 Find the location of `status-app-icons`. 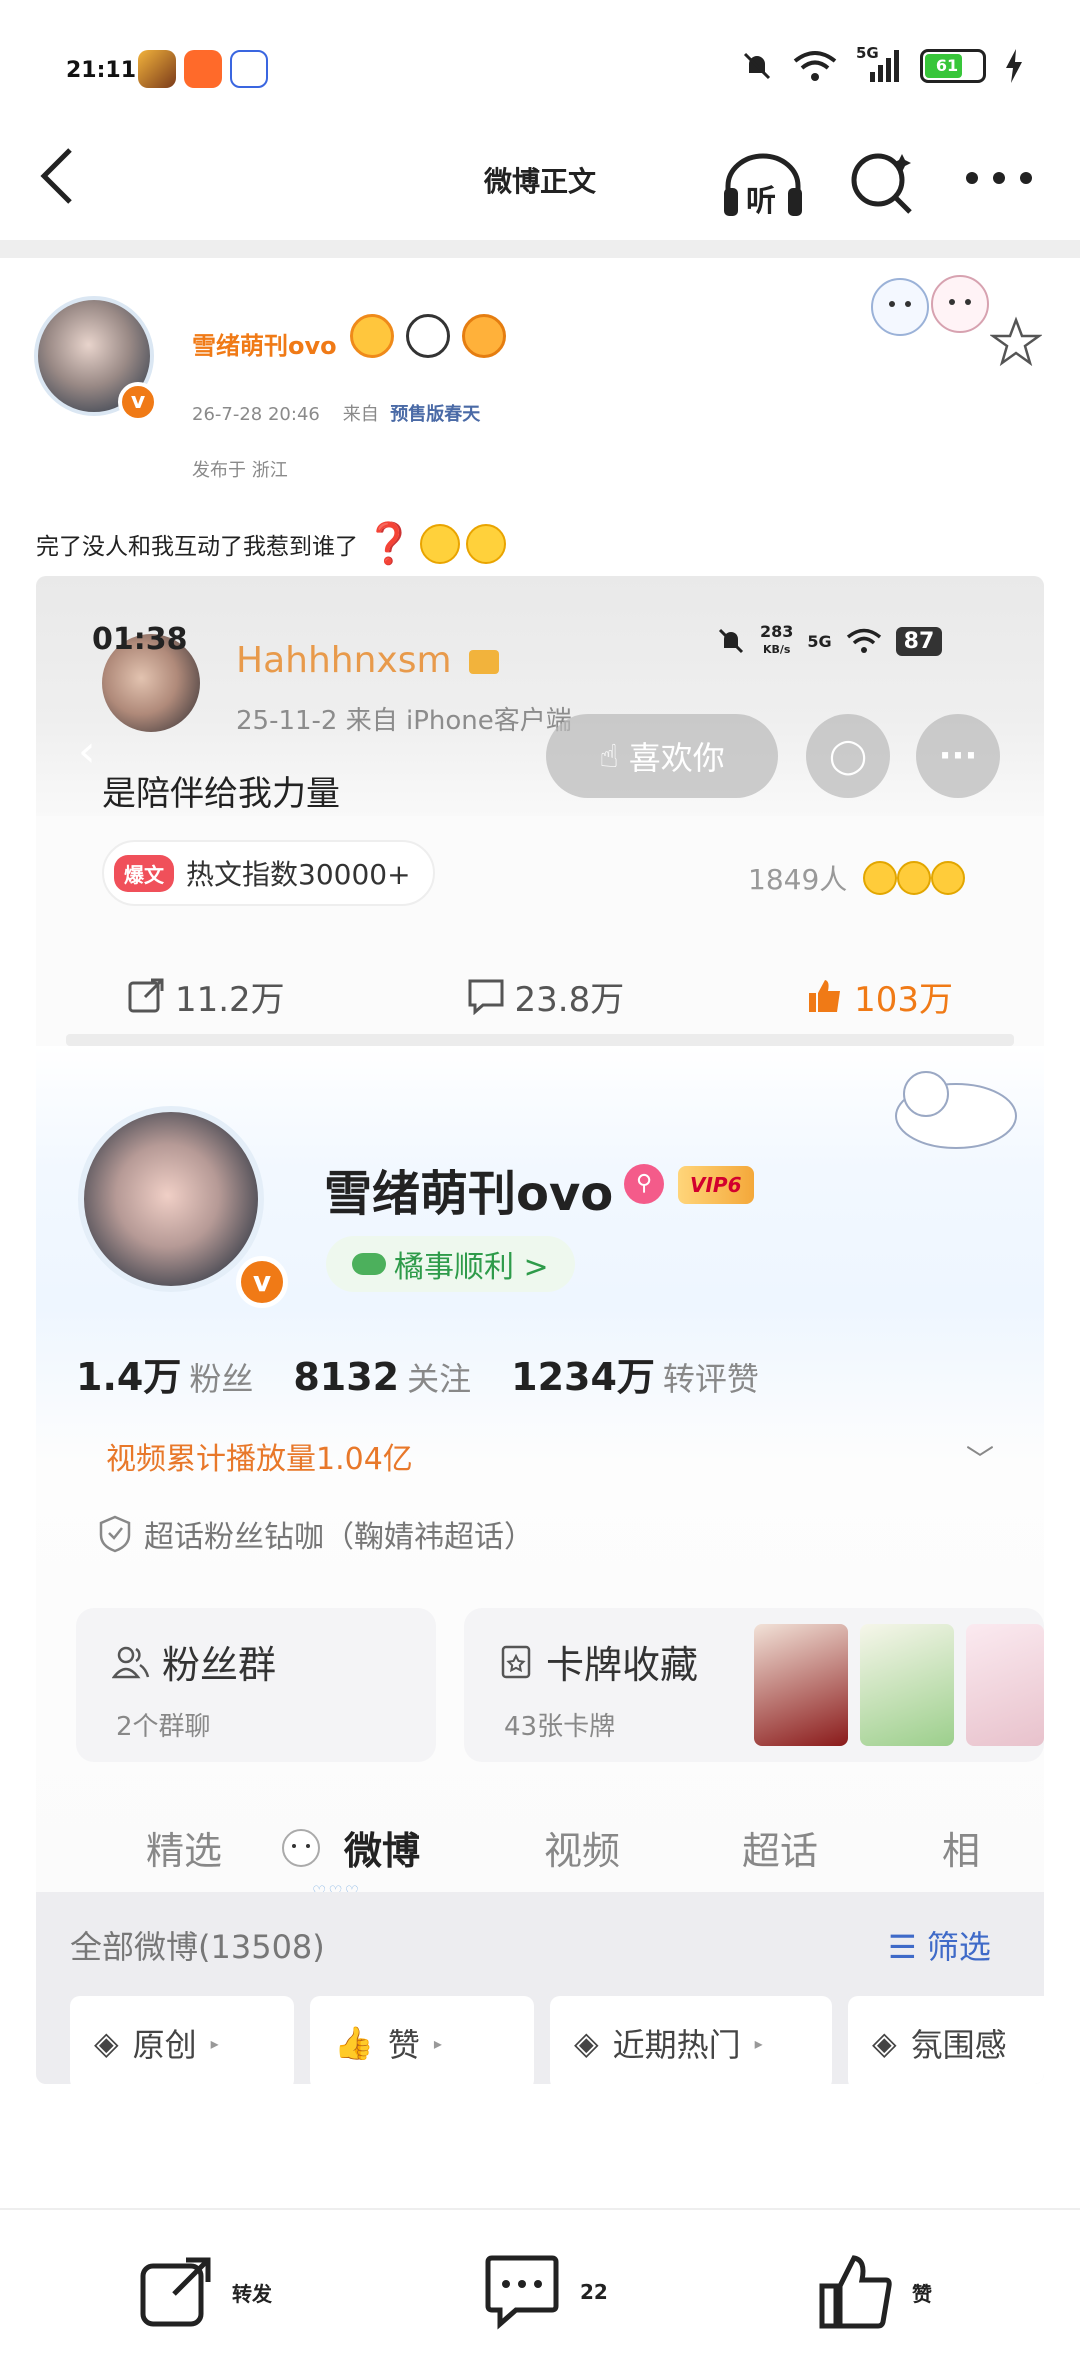

status-app-icons is located at coordinates (203, 69).